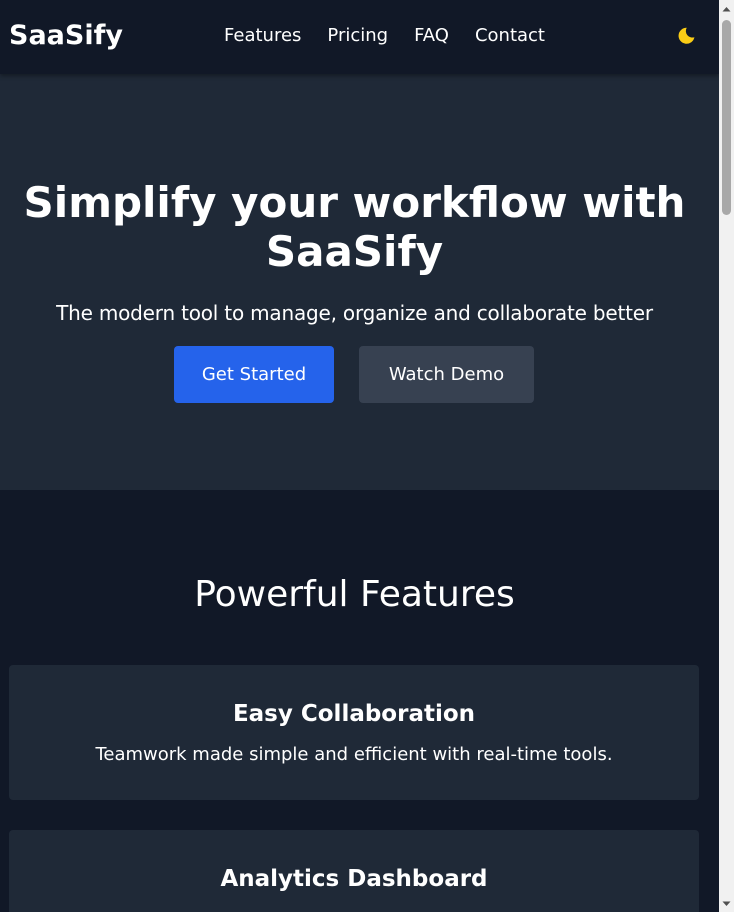 The image size is (734, 912). I want to click on nav-links: Features Pricing FAQ Contact, so click(397, 36).